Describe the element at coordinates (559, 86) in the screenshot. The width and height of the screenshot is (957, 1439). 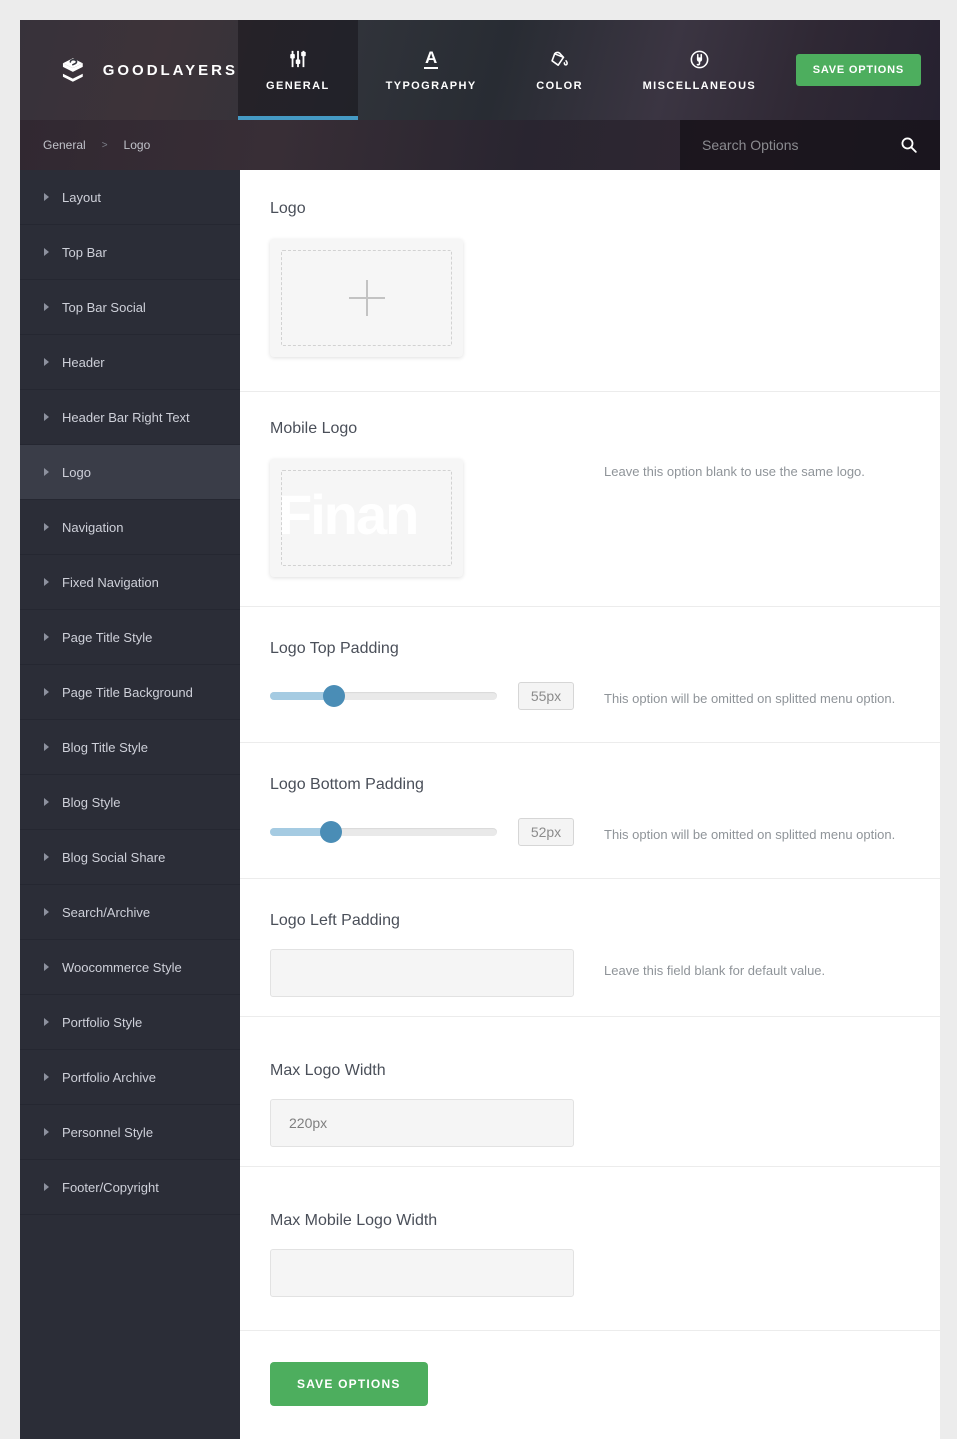
I see `tab-color-label: COLOR` at that location.